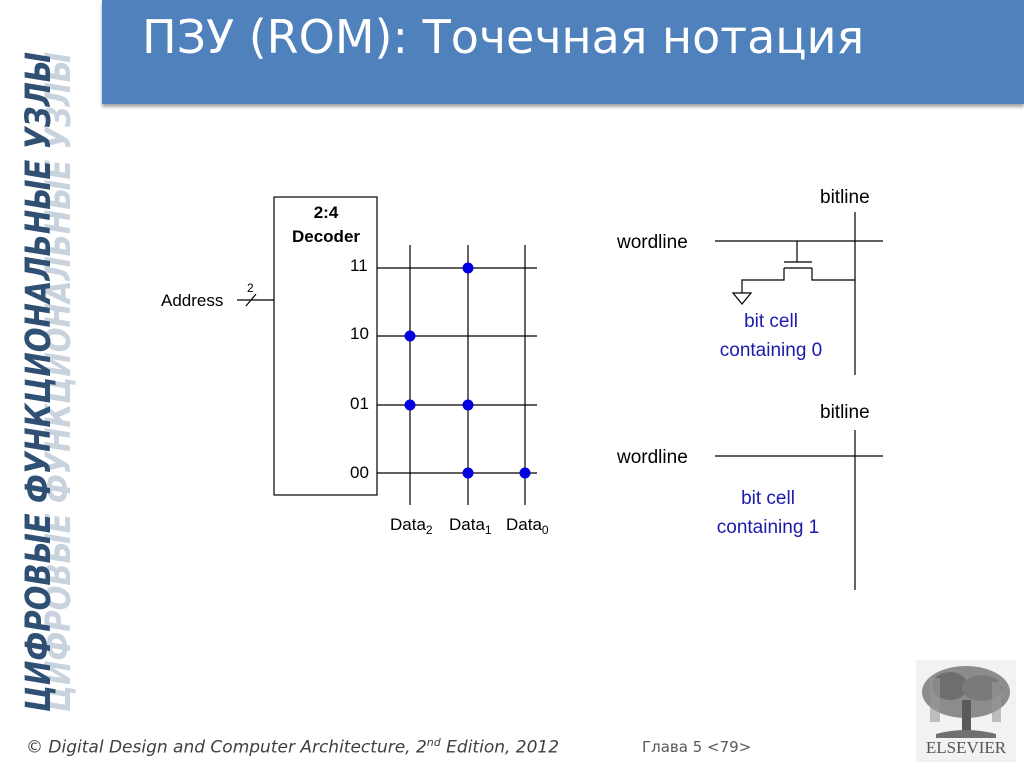 This screenshot has width=1024, height=767. Describe the element at coordinates (326, 212) in the screenshot. I see `decoder-type-label: 2:4` at that location.